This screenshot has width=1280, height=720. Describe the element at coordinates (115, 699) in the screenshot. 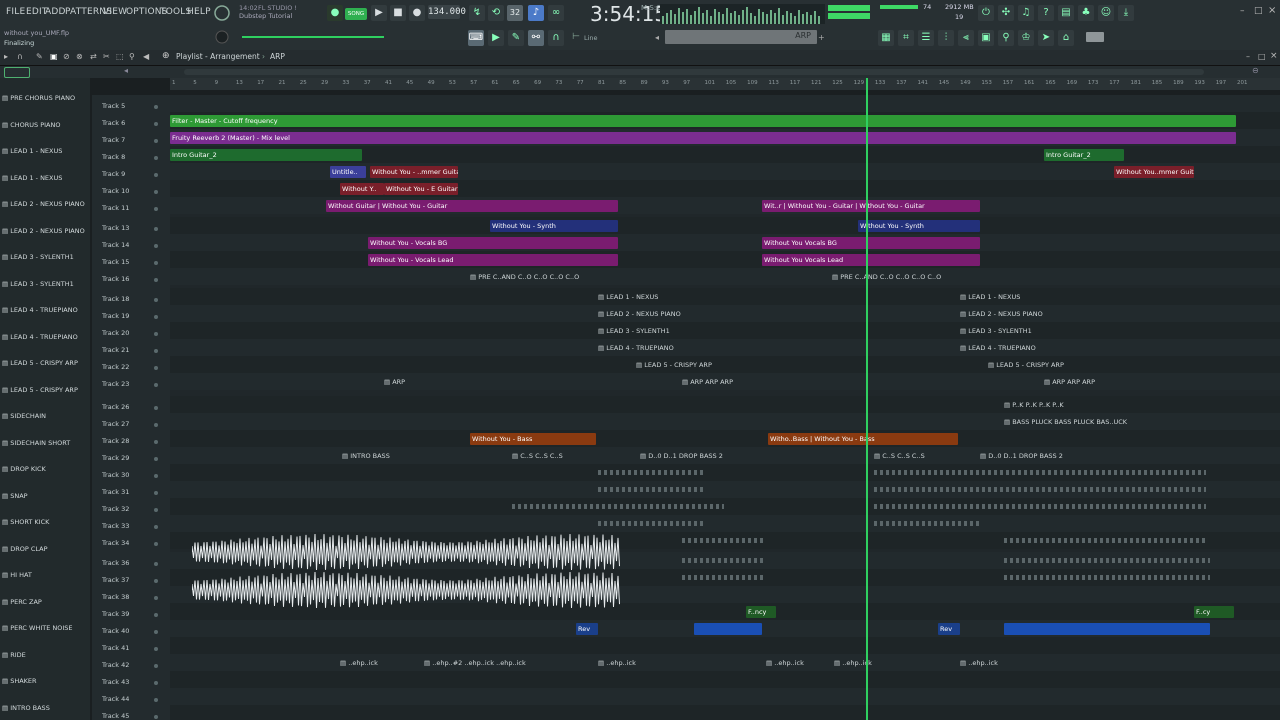

I see `track-name: Track 44` at that location.